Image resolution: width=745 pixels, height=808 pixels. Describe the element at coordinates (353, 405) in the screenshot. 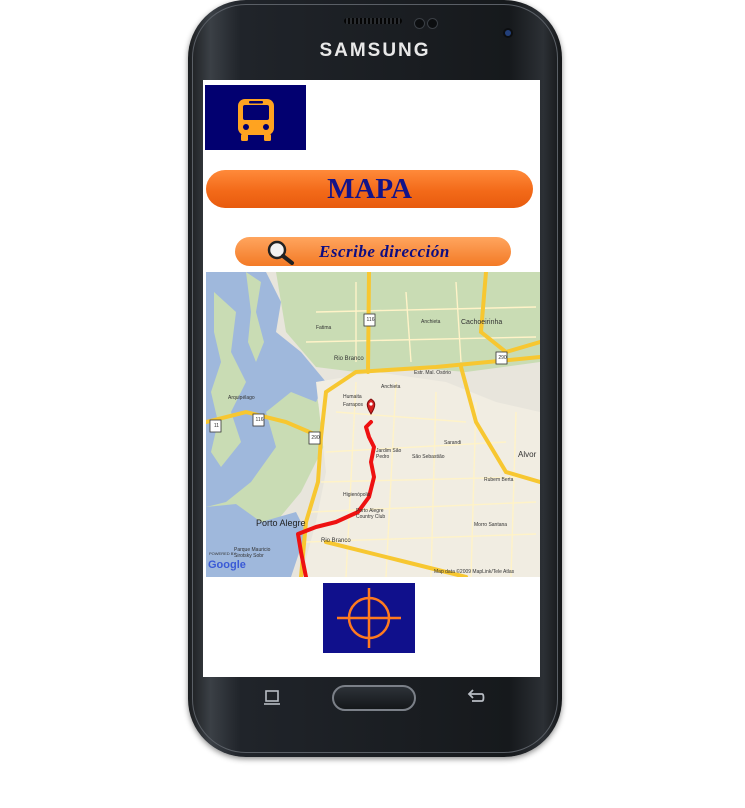

I see `map-label-farrapos: Farrapos` at that location.